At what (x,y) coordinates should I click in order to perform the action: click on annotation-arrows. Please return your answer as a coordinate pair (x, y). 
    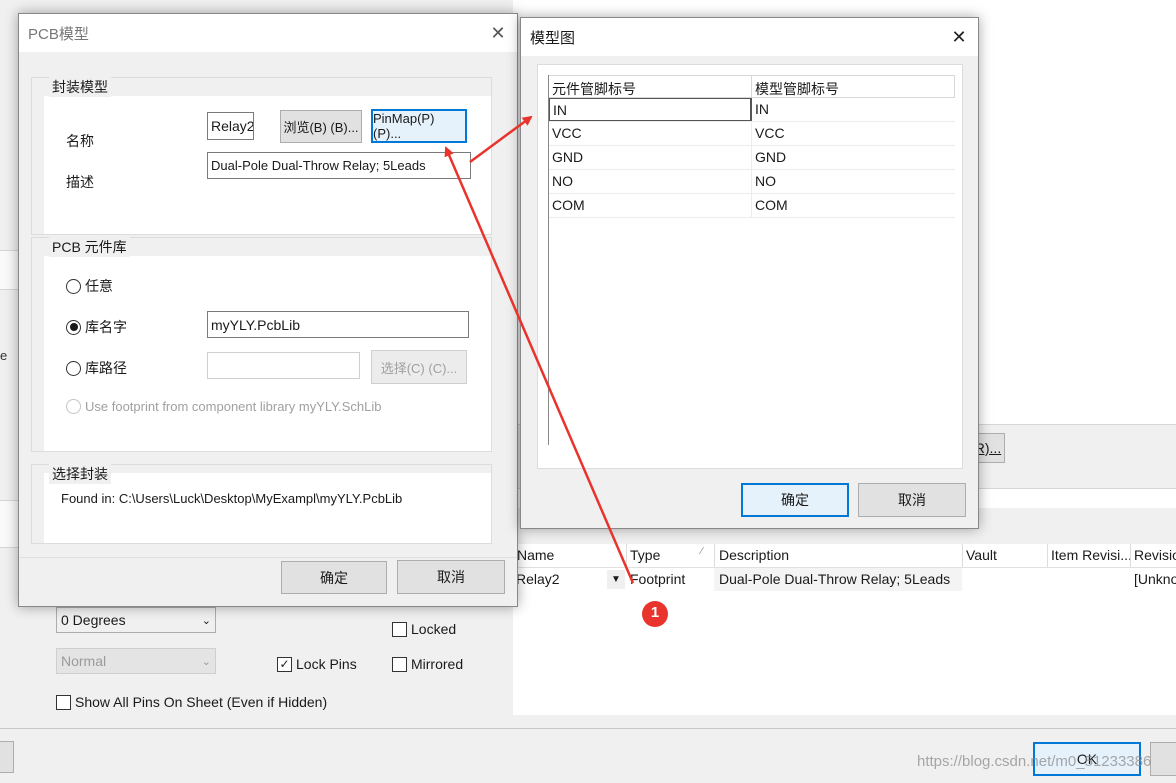
    Looking at the image, I should click on (556, 371).